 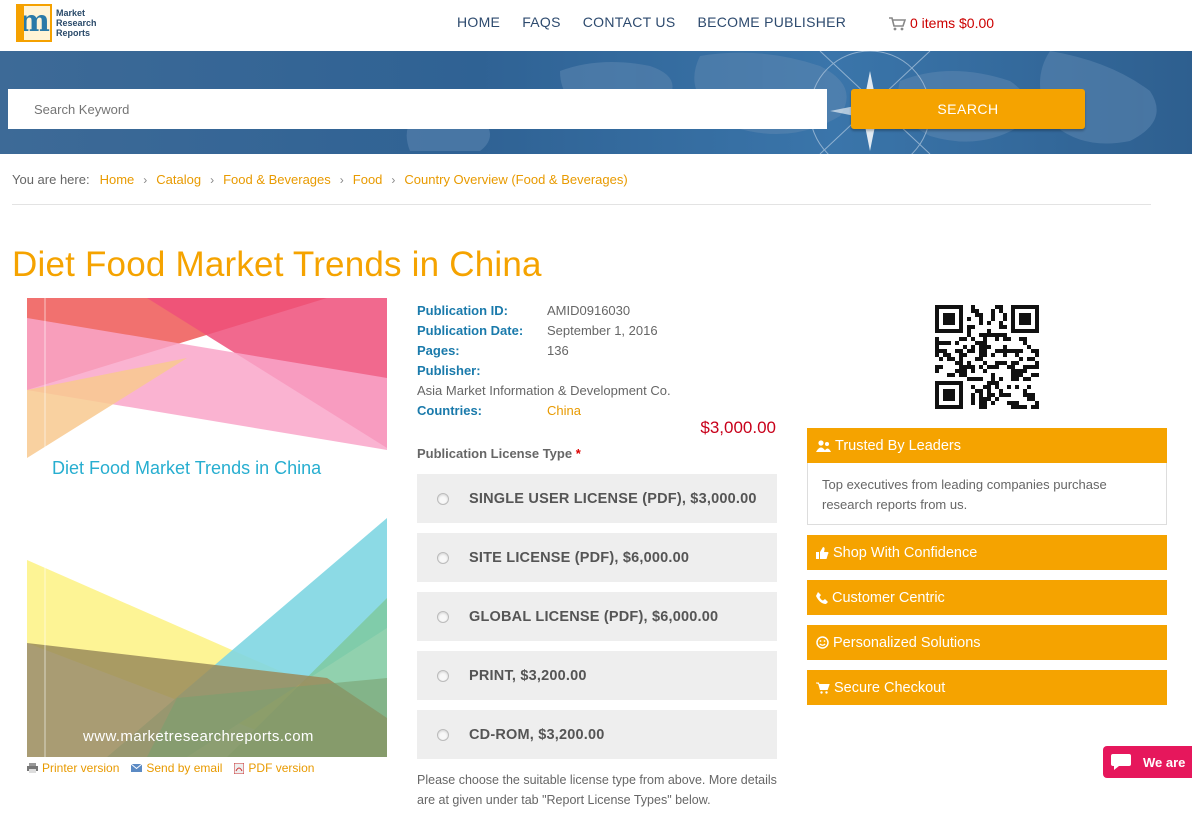 What do you see at coordinates (541, 22) in the screenshot?
I see `nav-faqs: FAQS` at bounding box center [541, 22].